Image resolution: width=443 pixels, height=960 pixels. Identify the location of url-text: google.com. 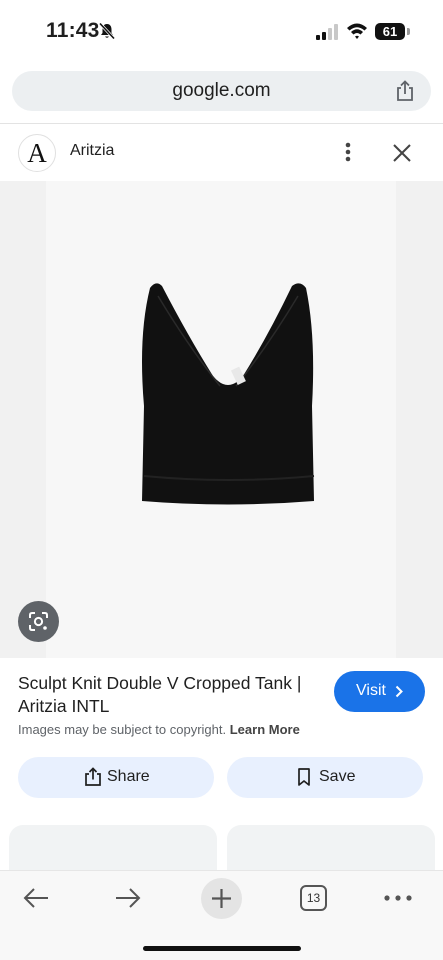
(221, 91).